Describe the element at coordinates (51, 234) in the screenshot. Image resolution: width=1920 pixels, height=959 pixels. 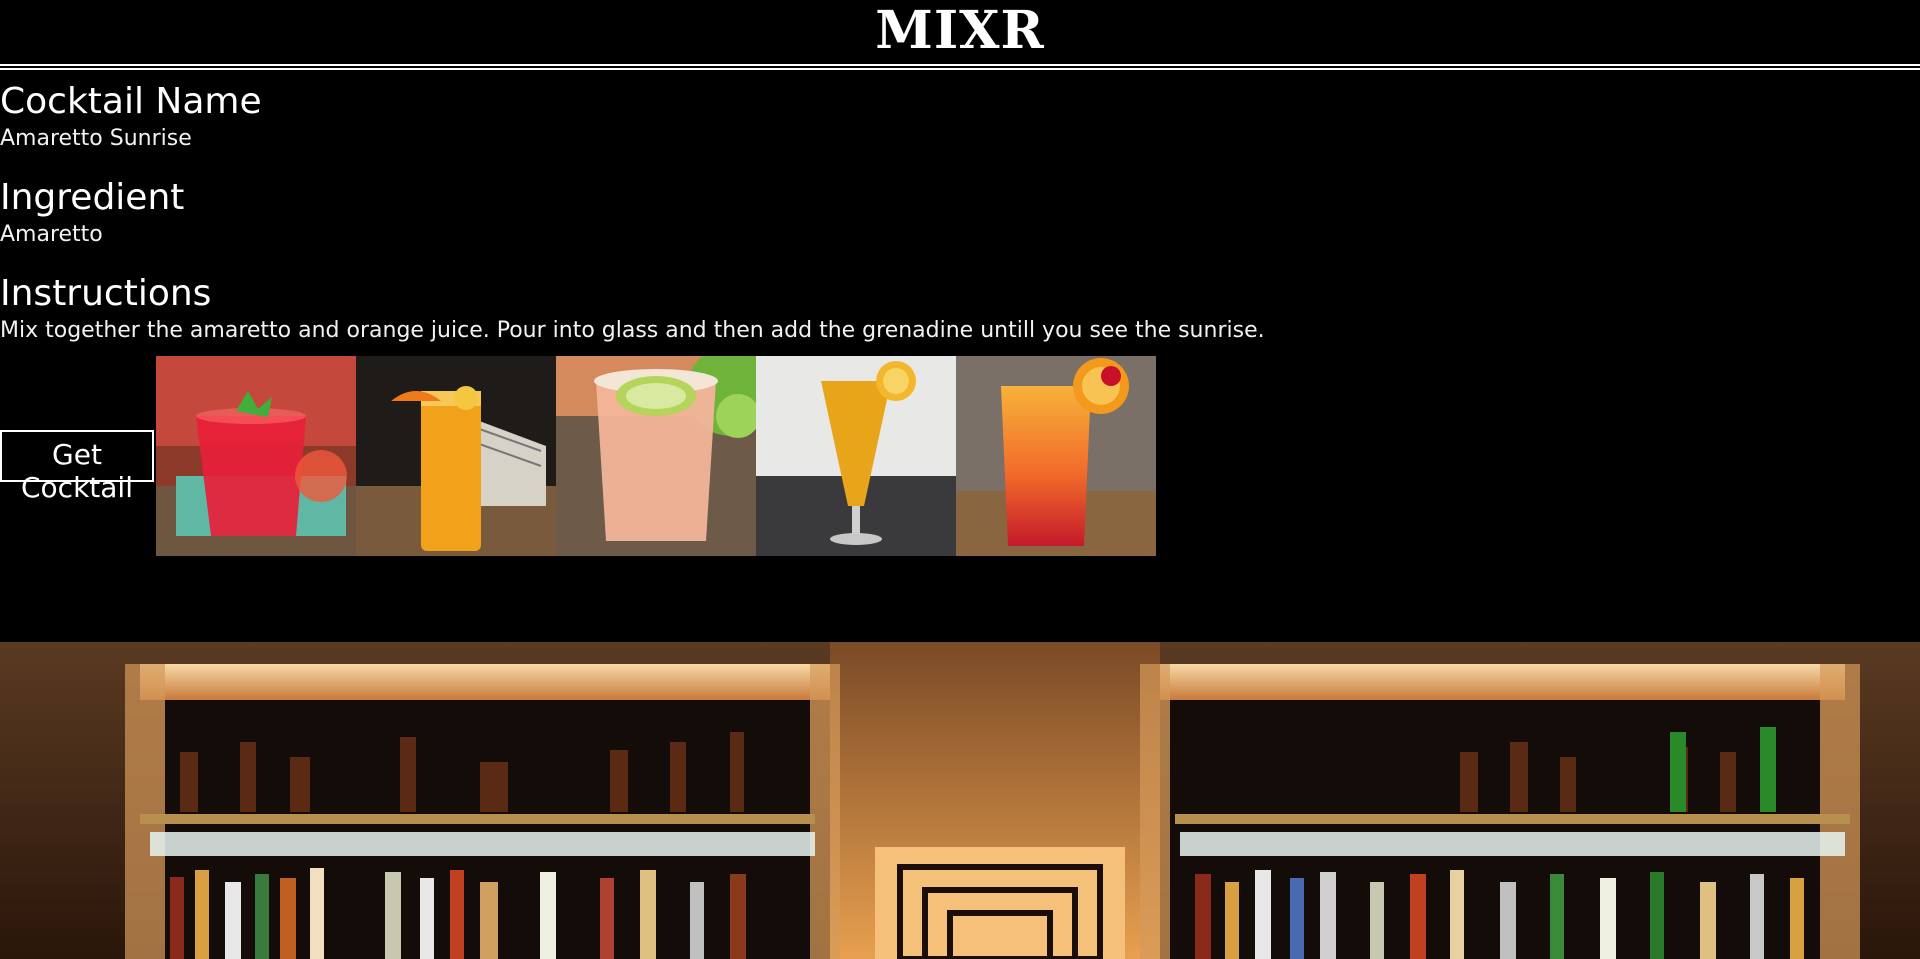
I see `ingredient-value: Amaretto` at that location.